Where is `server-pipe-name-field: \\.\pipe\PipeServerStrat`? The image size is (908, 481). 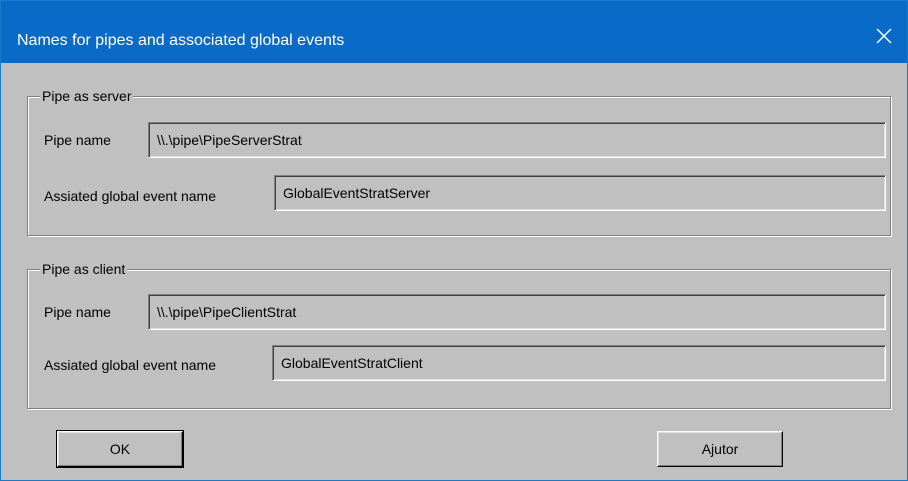 server-pipe-name-field: \\.\pipe\PipeServerStrat is located at coordinates (517, 140).